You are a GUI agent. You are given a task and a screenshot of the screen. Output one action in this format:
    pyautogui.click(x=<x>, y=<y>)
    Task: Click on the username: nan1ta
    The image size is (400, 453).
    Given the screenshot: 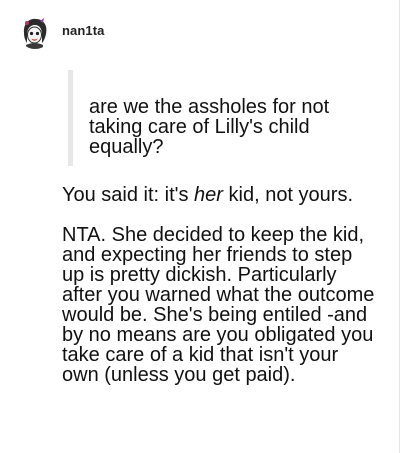 What is the action you would take?
    pyautogui.click(x=83, y=30)
    